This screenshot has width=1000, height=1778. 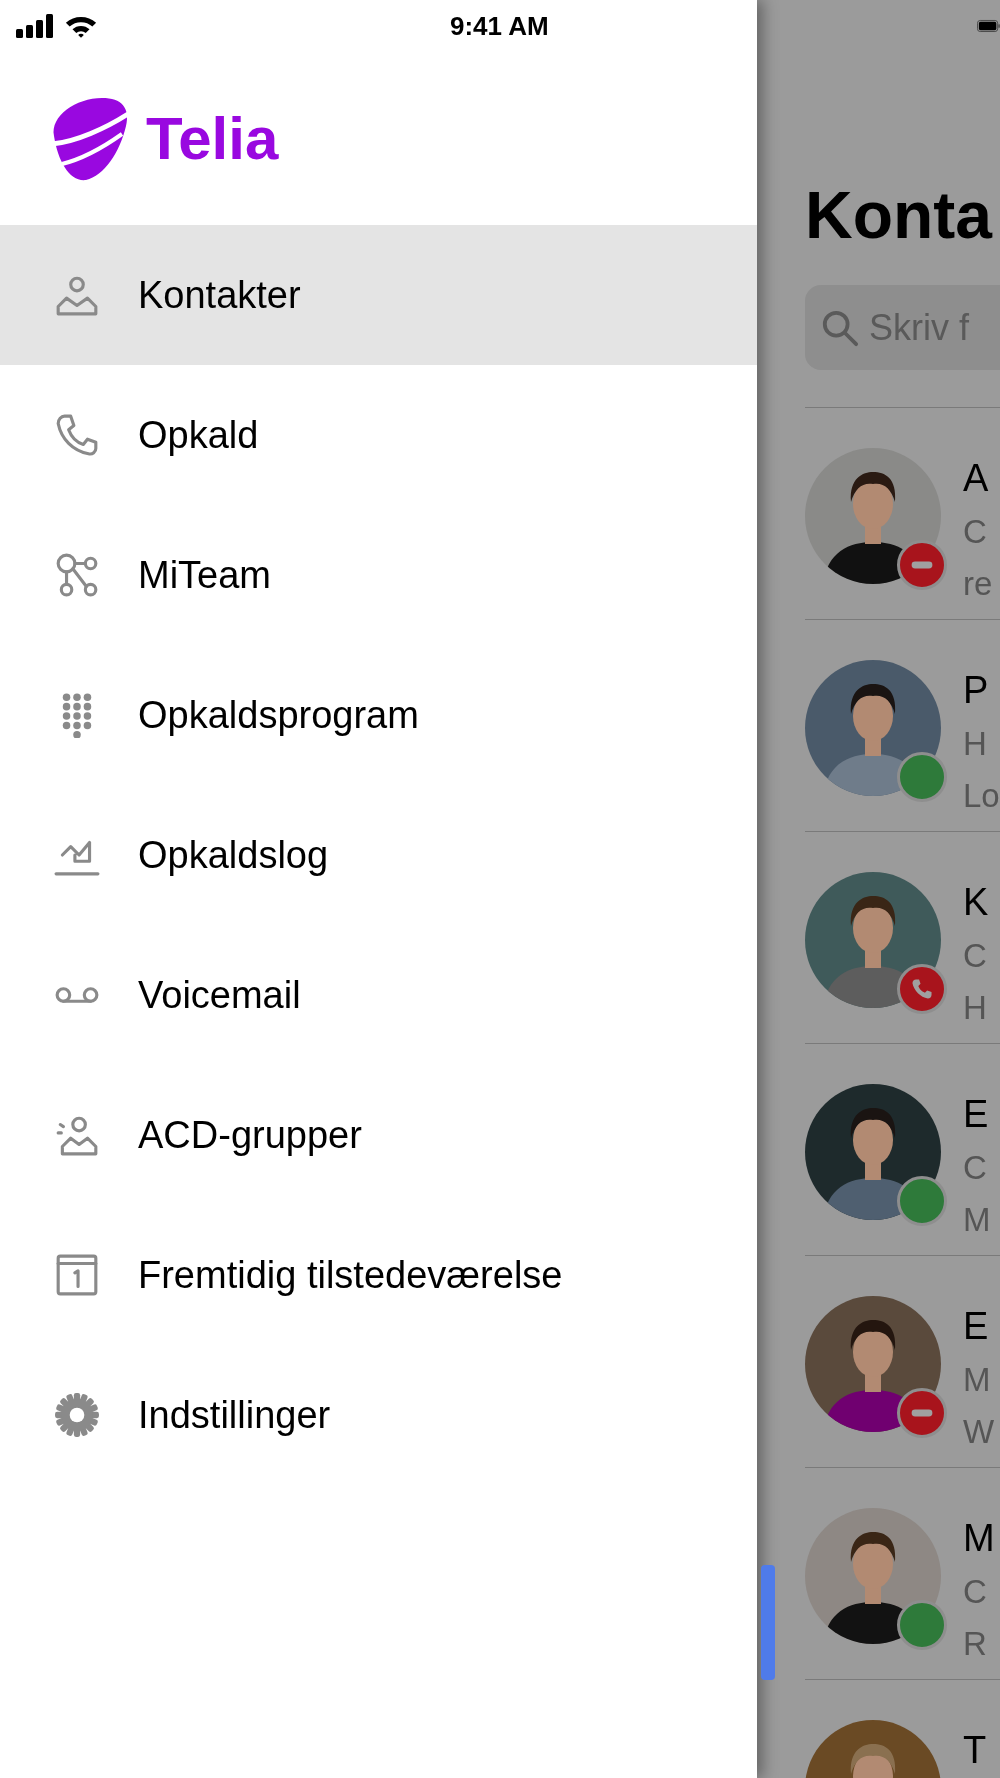 I want to click on menu-item: Opkald, so click(x=378, y=435).